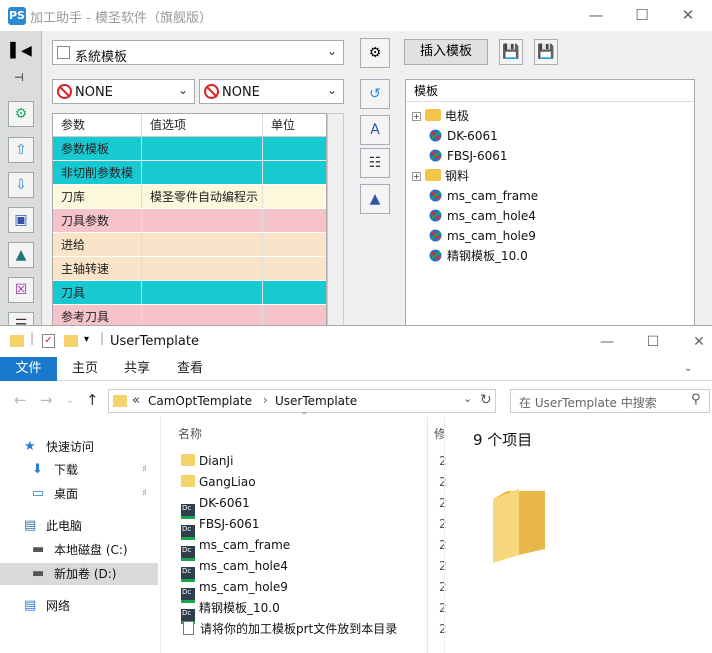  I want to click on recent-dropdown-icon: ⌄, so click(70, 400).